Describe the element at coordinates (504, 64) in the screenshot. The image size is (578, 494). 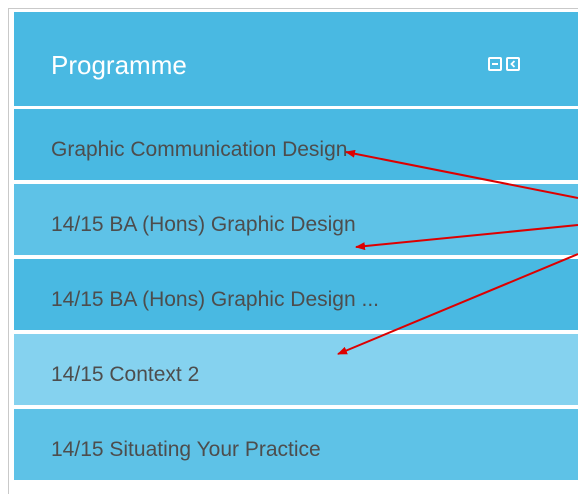
I see `header-controls` at that location.